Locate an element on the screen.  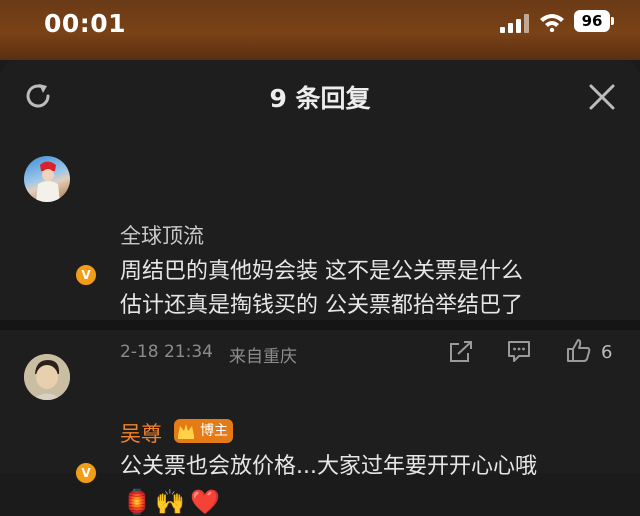
comment-divider is located at coordinates (320, 325).